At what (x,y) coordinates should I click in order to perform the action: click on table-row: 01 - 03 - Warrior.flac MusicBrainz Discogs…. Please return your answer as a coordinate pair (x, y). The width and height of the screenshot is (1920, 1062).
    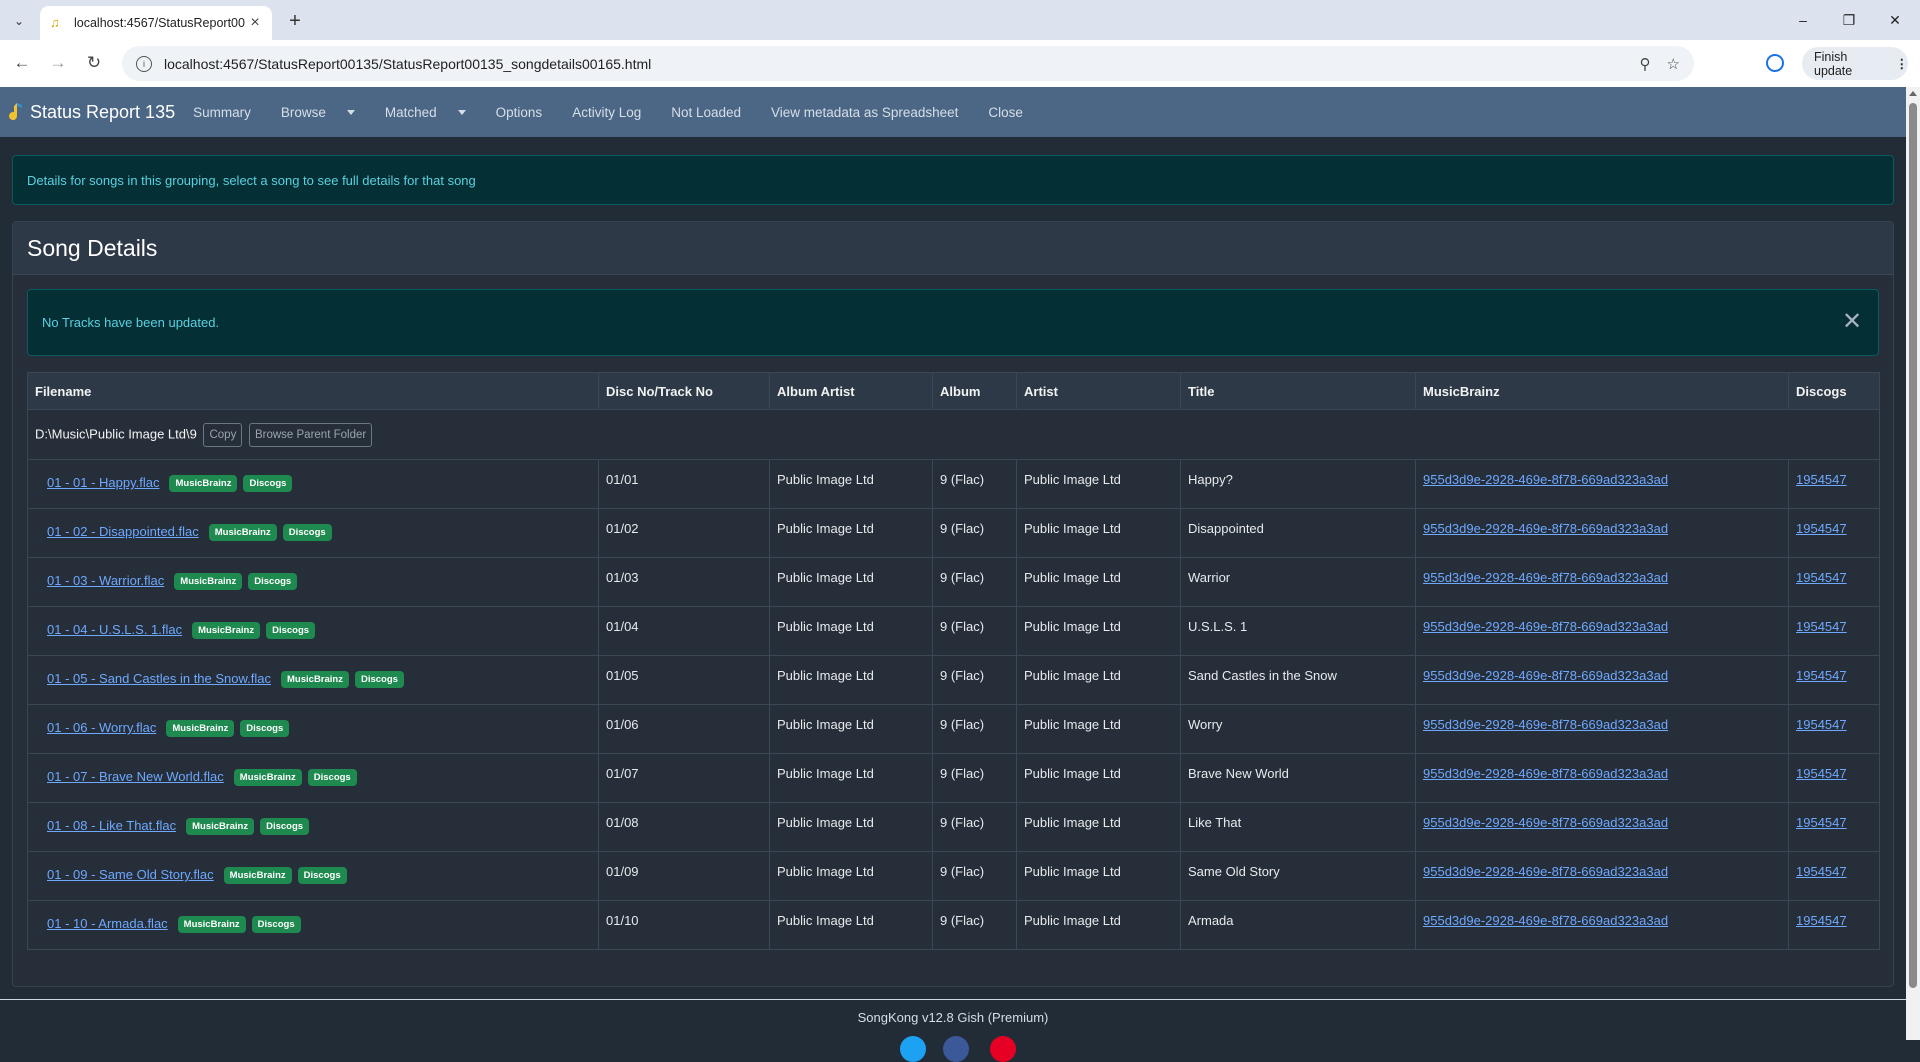
    Looking at the image, I should click on (953, 582).